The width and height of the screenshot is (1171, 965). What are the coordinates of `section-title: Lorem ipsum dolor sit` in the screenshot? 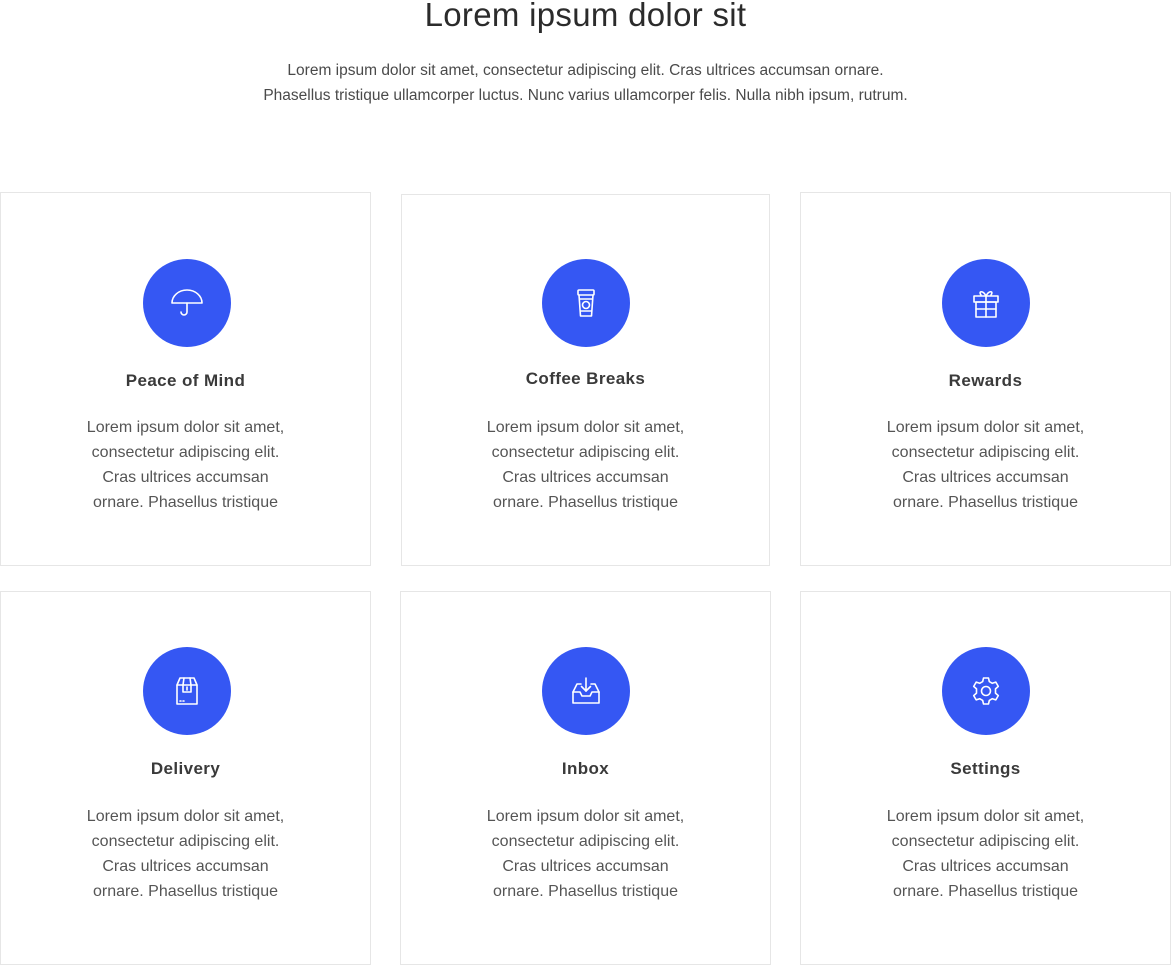 It's located at (585, 16).